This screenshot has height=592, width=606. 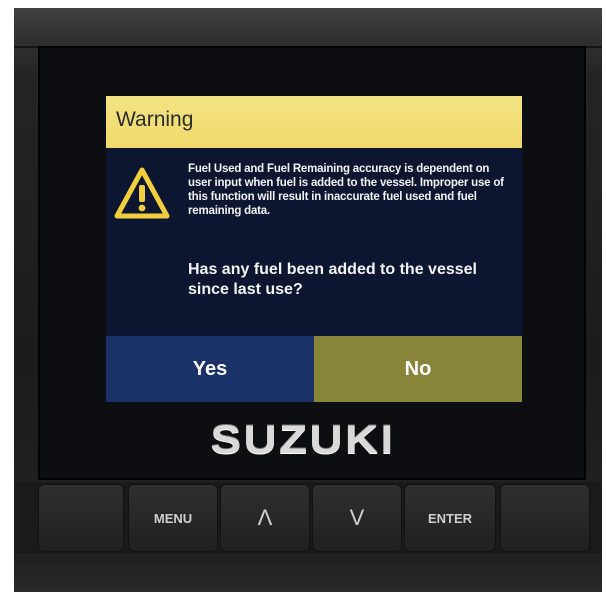 I want to click on enter-button-label: ENTER, so click(x=450, y=518).